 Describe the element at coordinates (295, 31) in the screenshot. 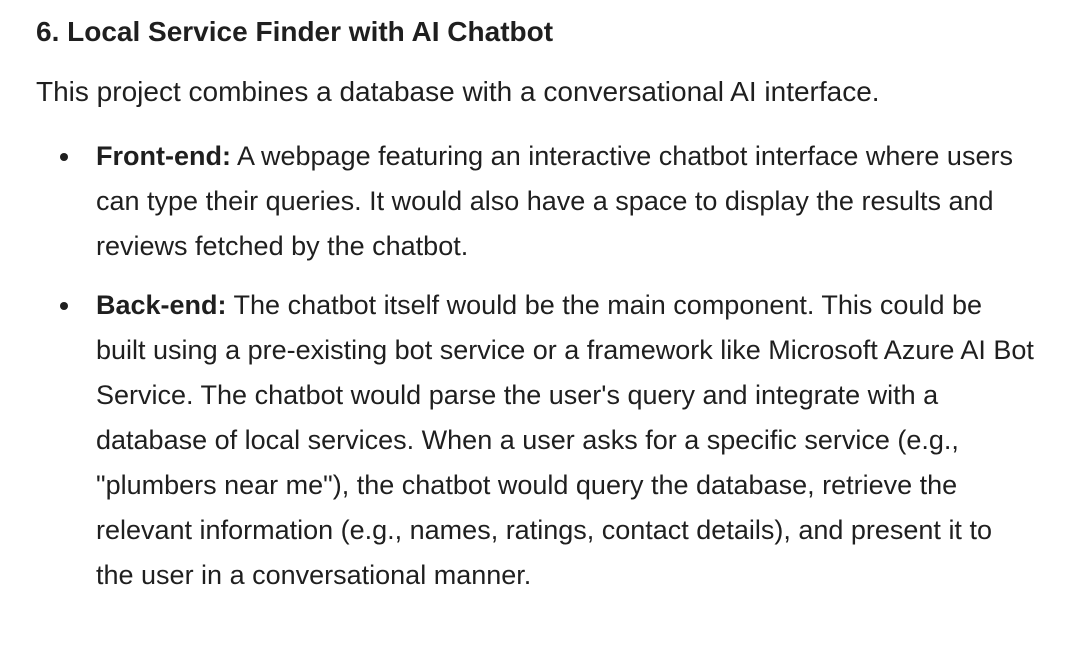

I see `section-title: 6. Local Service Finder with AI Chatbot` at that location.